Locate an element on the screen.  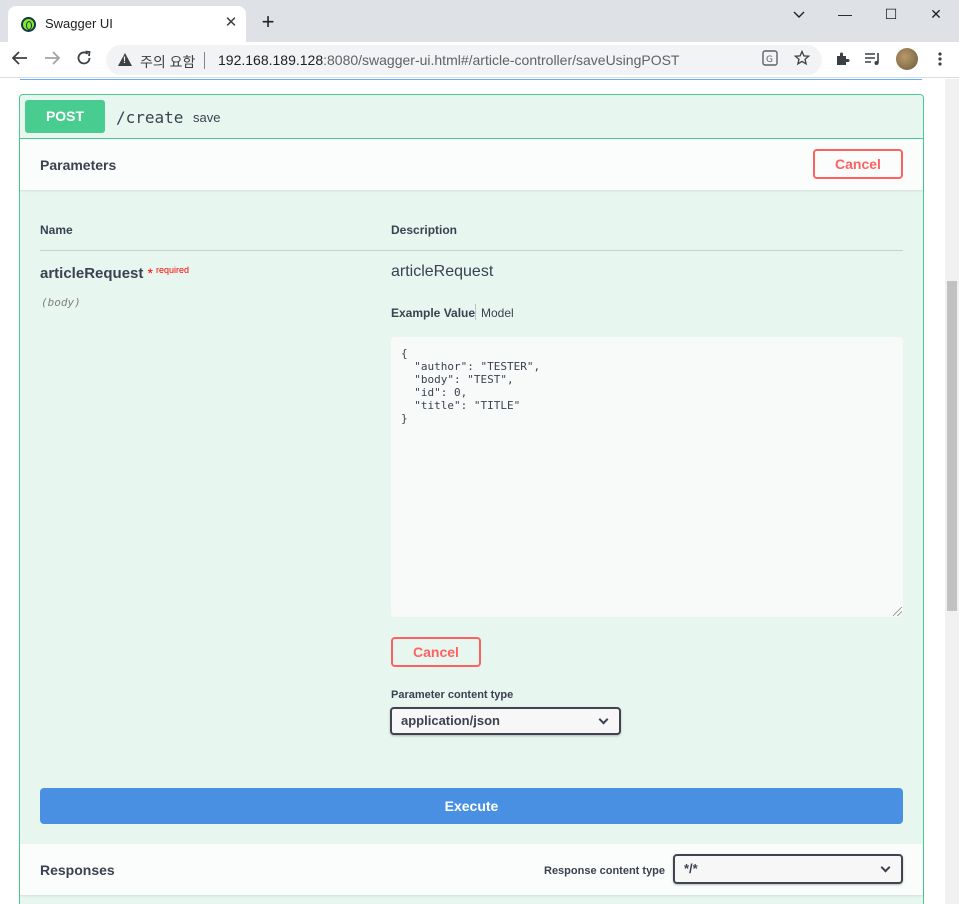
parameters-header: Parameters Cancel is located at coordinates (471, 164).